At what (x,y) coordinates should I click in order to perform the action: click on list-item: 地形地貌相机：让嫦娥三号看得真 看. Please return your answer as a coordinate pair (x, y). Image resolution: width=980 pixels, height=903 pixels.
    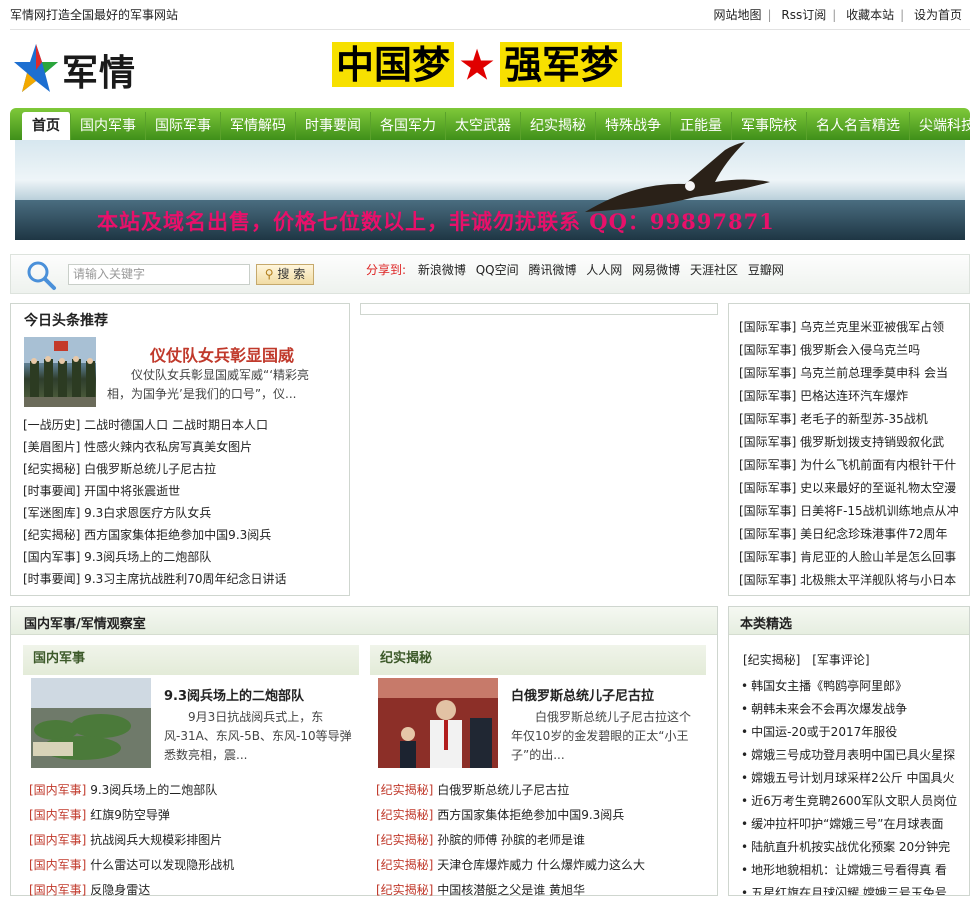
    Looking at the image, I should click on (855, 870).